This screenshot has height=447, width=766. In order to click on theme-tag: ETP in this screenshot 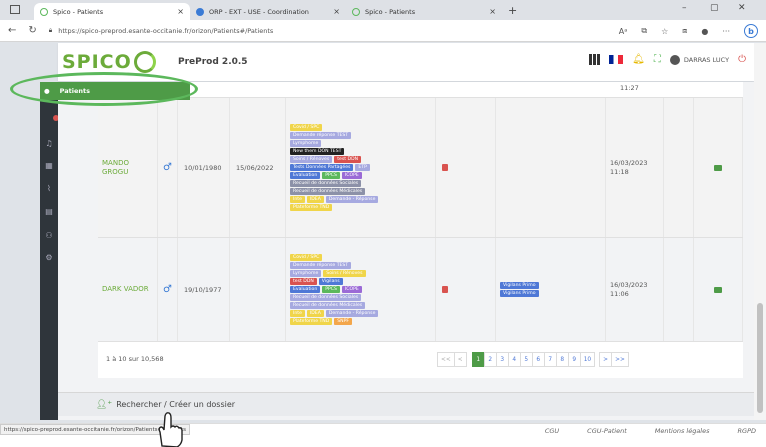, I will do `click(362, 167)`.